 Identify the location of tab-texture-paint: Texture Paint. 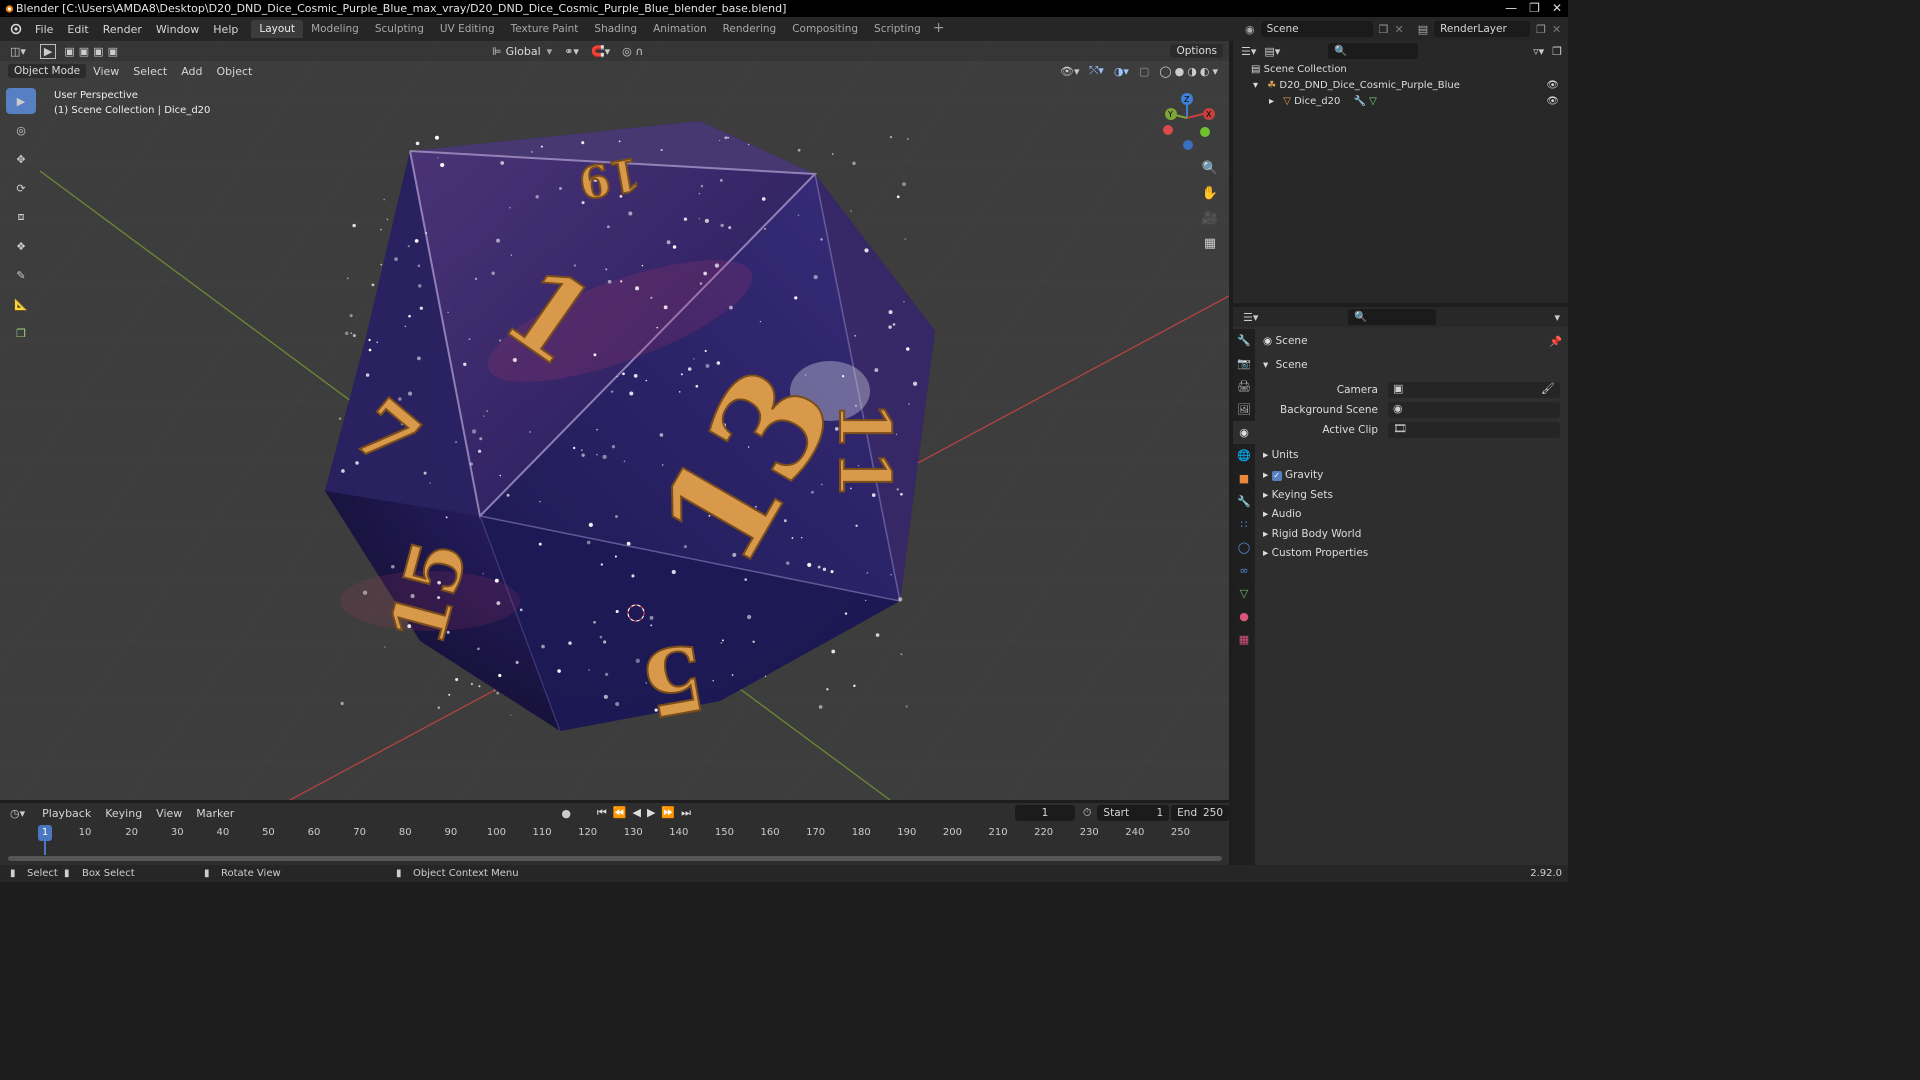
(545, 29).